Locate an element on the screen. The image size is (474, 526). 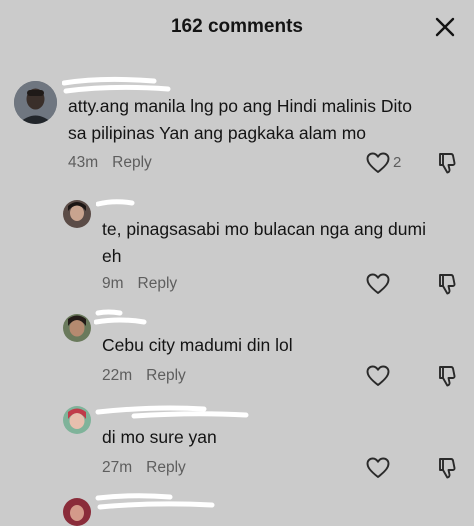
comment-meta: 9m Reply is located at coordinates (139, 284).